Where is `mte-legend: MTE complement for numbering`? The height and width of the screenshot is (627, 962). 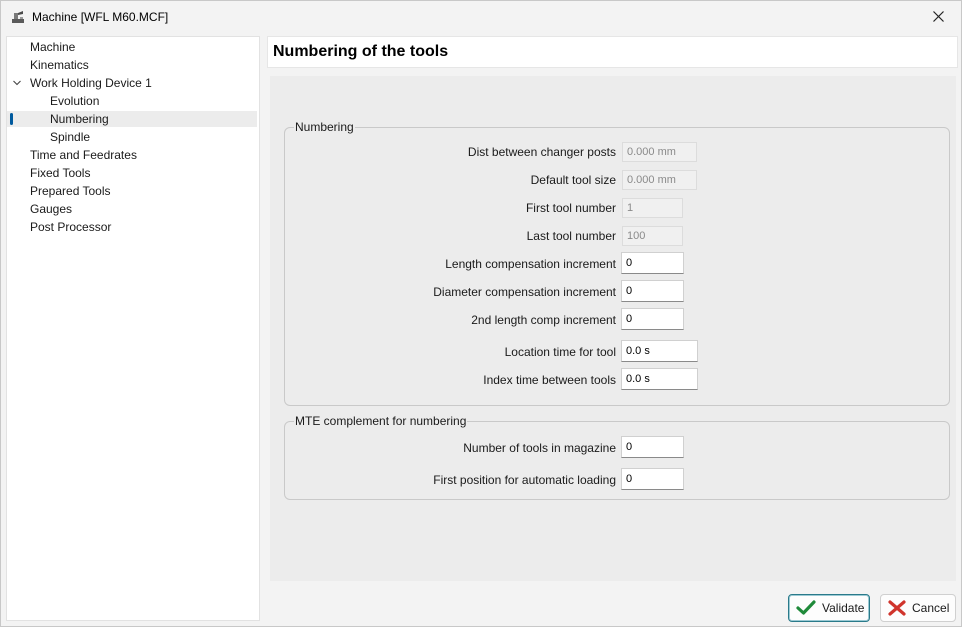 mte-legend: MTE complement for numbering is located at coordinates (381, 421).